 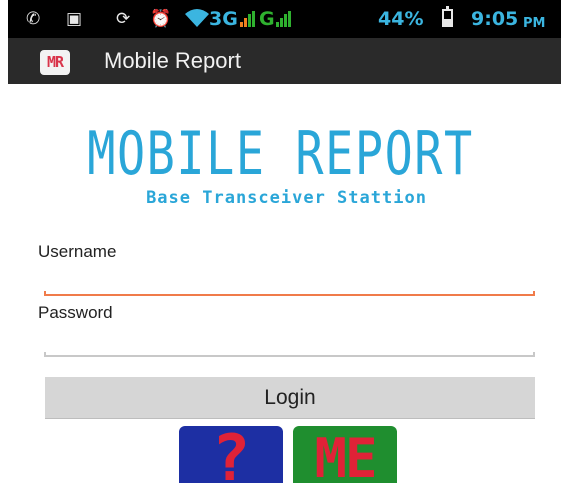 I want to click on logo-subtitle: Base Transceiver Stattion, so click(x=286, y=198).